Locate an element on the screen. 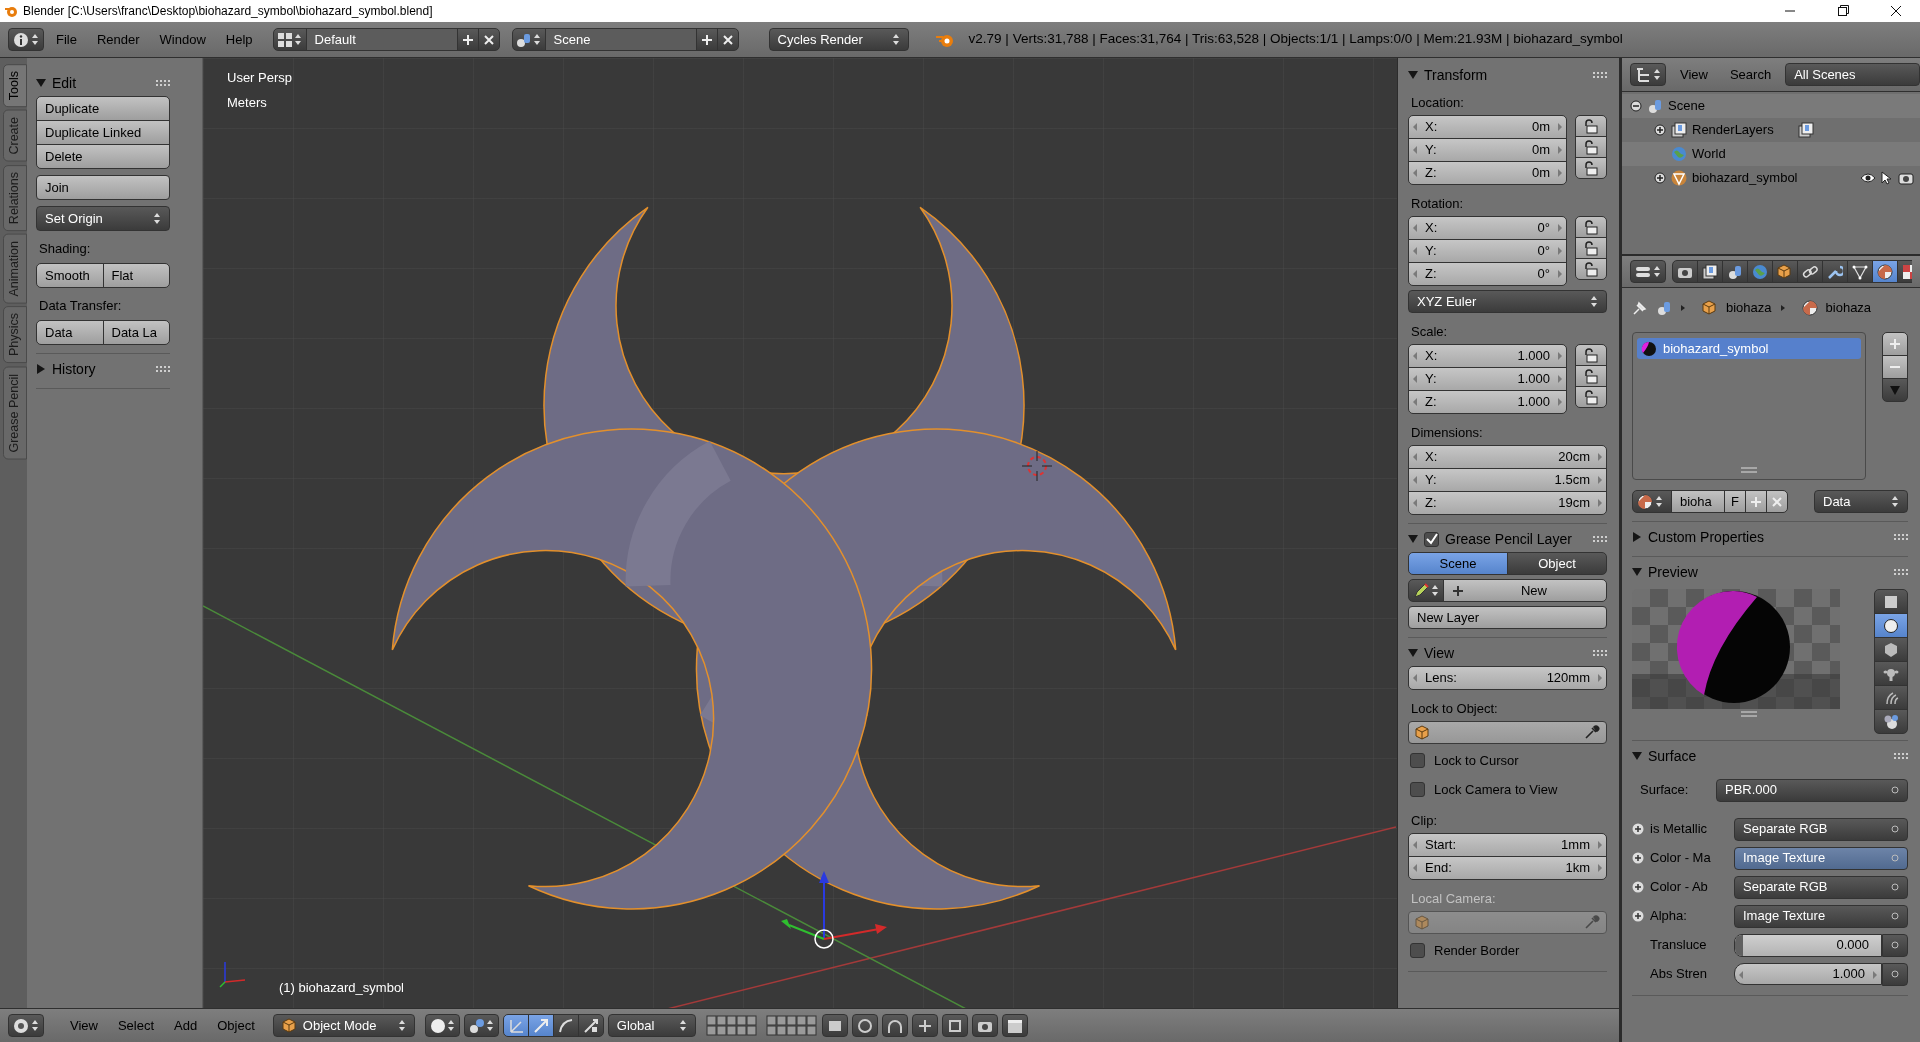  layer-grid-icon is located at coordinates (791, 1025).